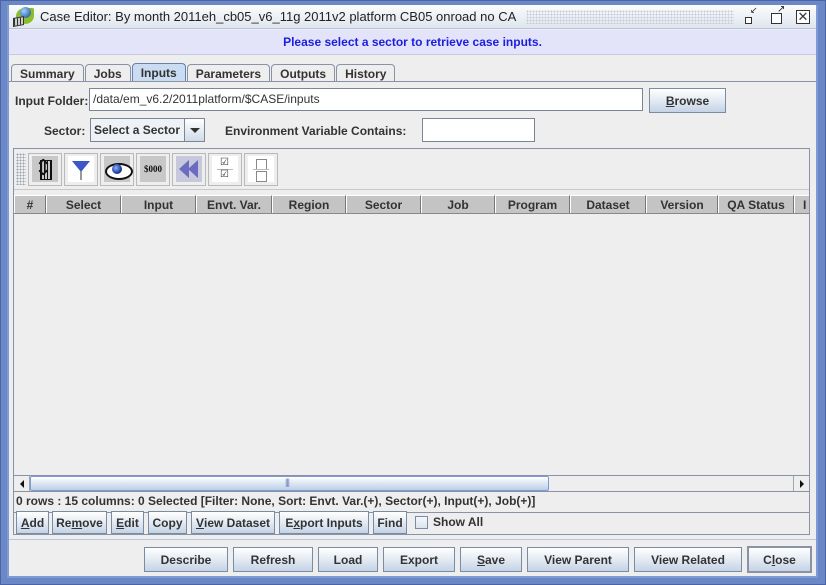 The height and width of the screenshot is (585, 826). What do you see at coordinates (24, 17) in the screenshot?
I see `emf-globe-icon` at bounding box center [24, 17].